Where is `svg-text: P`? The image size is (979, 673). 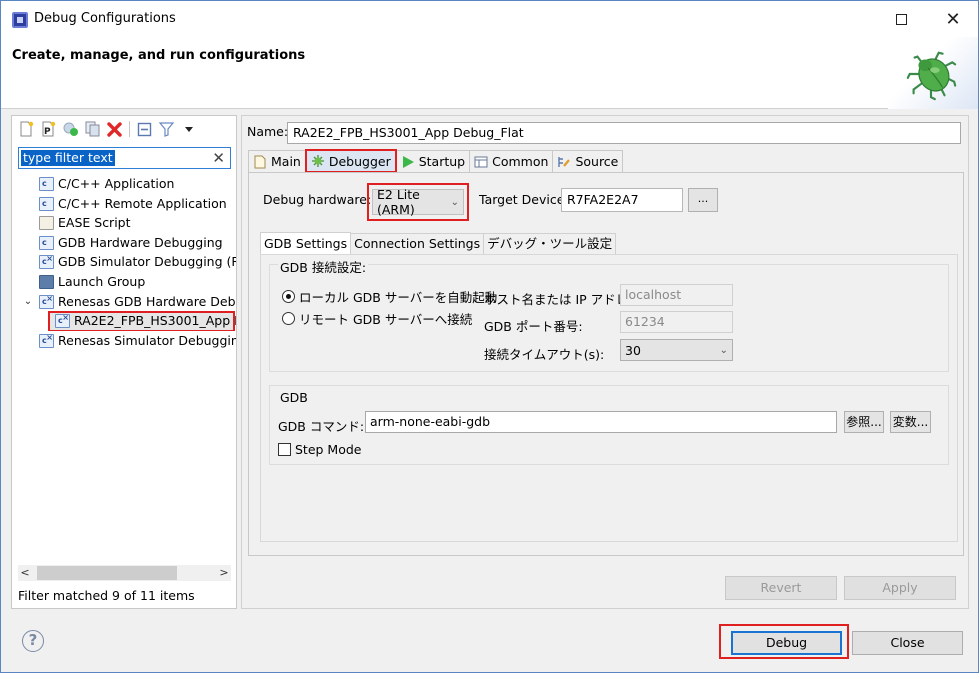 svg-text: P is located at coordinates (47, 132).